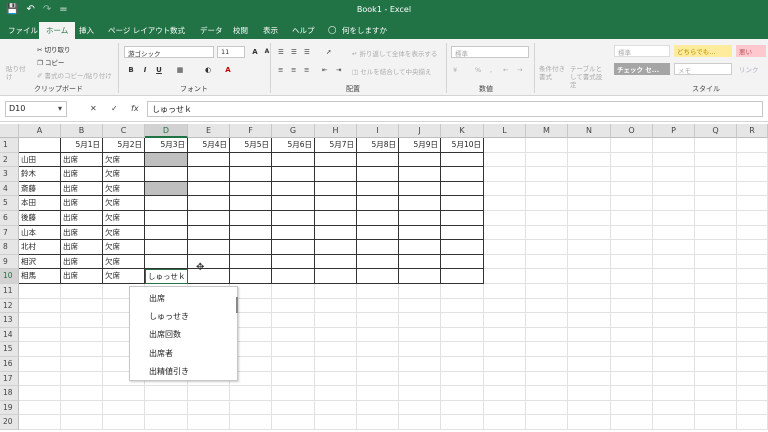  Describe the element at coordinates (82, 131) in the screenshot. I see `column-header: B` at that location.